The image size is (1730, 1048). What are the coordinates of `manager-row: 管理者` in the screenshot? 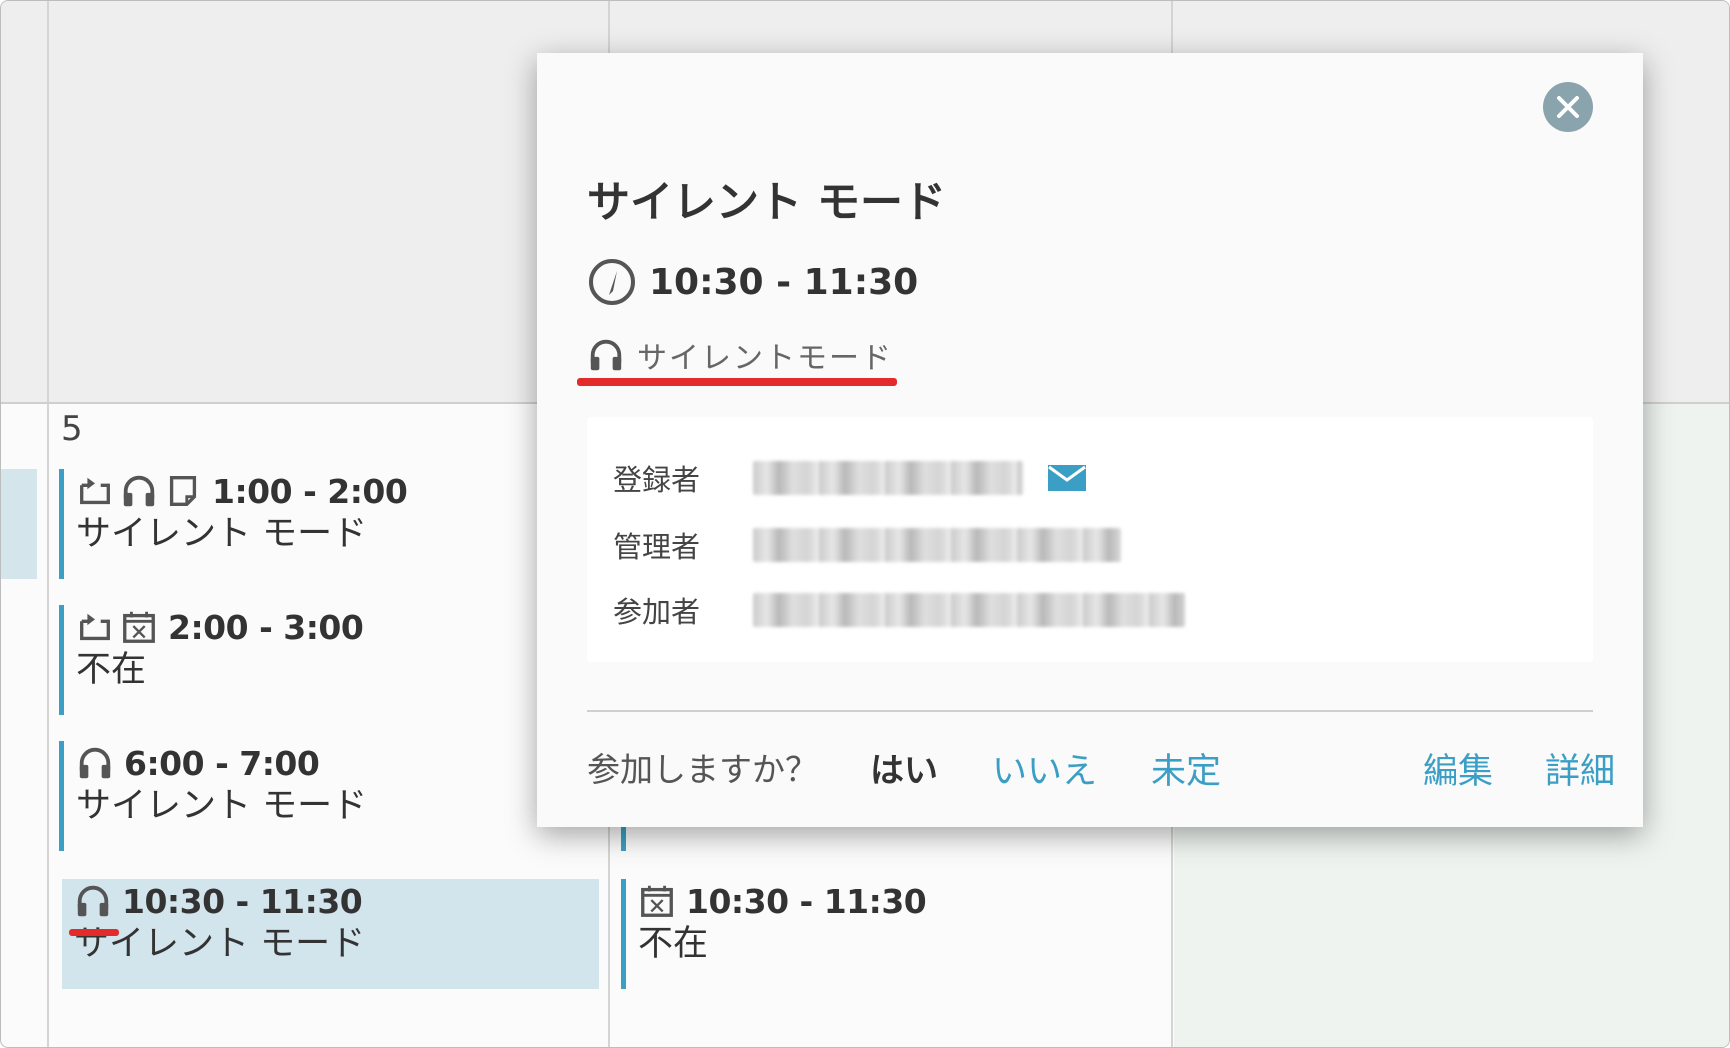 It's located at (867, 545).